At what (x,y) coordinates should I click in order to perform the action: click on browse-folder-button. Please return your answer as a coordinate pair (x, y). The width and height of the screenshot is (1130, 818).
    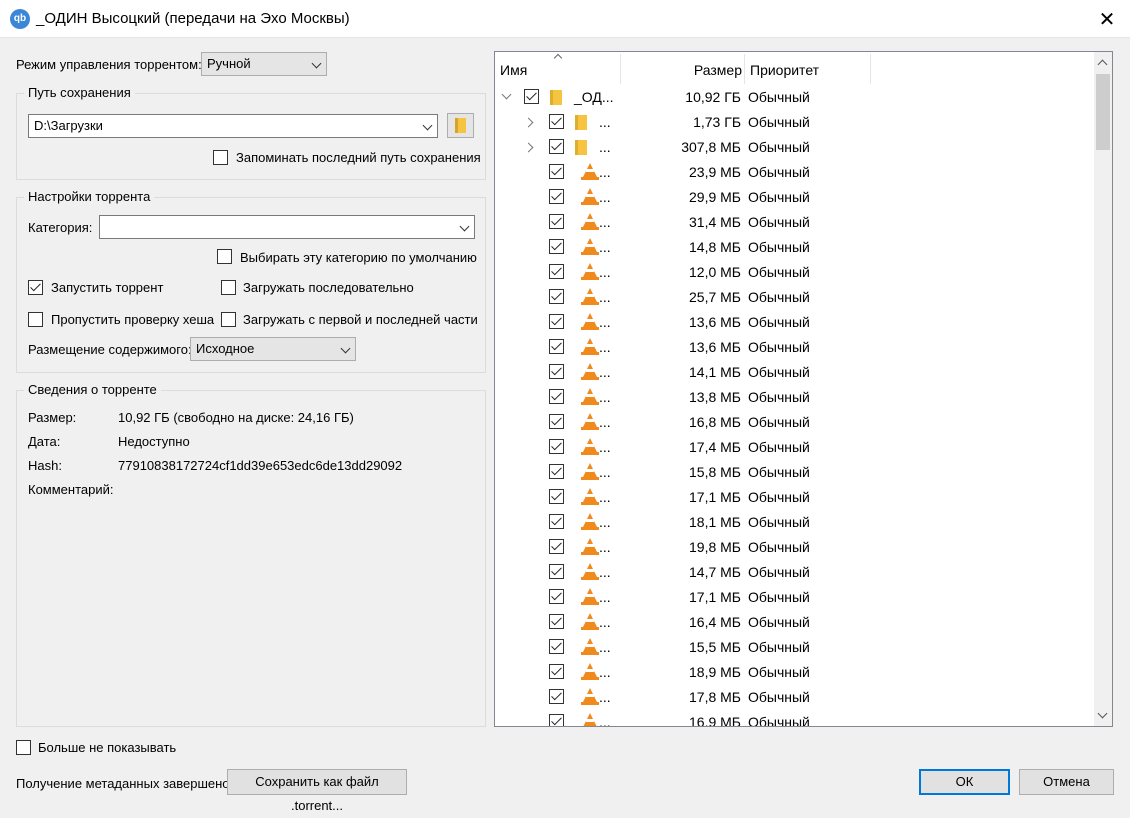
    Looking at the image, I should click on (460, 125).